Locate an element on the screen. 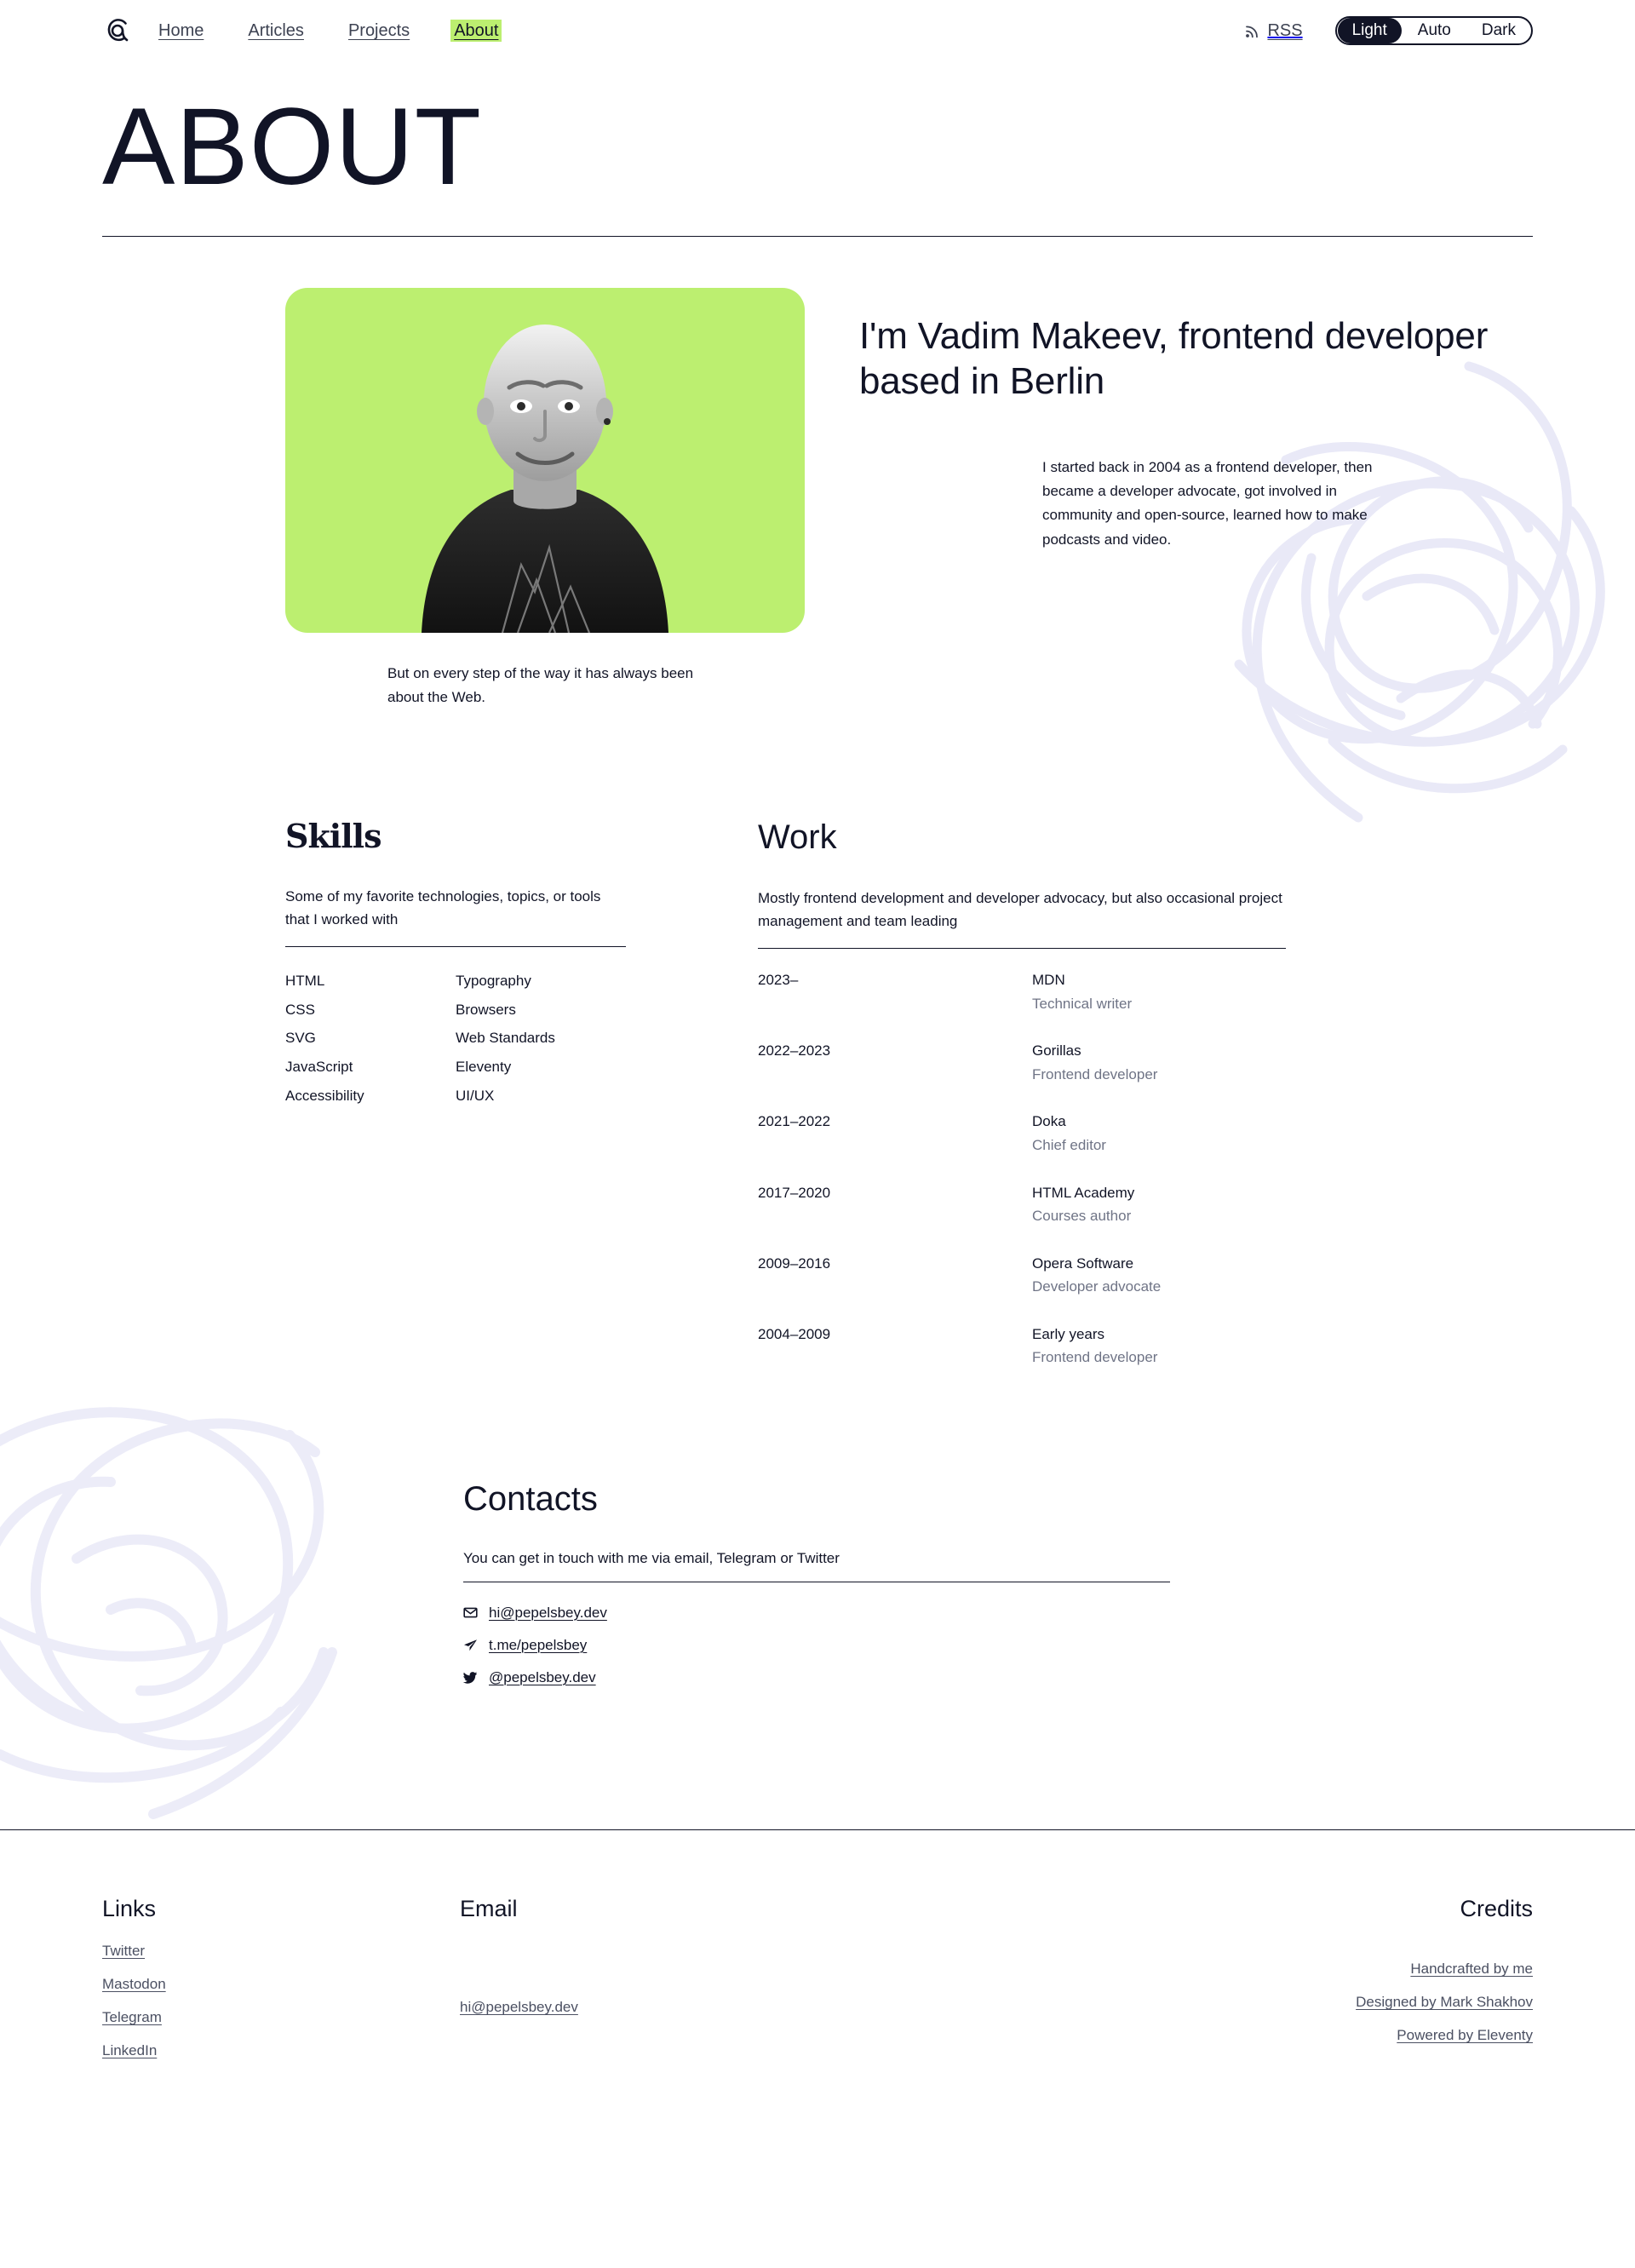 This screenshot has width=1635, height=2268. rss-label: RSS is located at coordinates (1285, 30).